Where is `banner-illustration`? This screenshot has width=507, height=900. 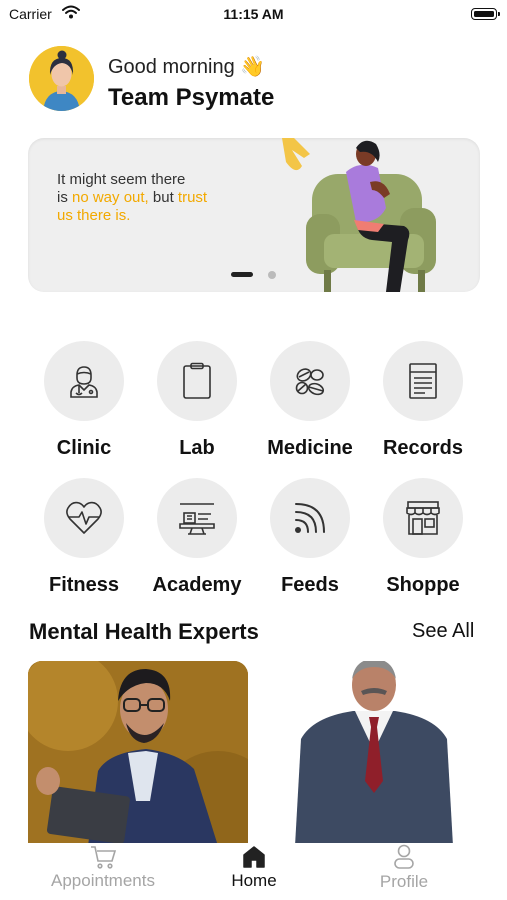 banner-illustration is located at coordinates (350, 215).